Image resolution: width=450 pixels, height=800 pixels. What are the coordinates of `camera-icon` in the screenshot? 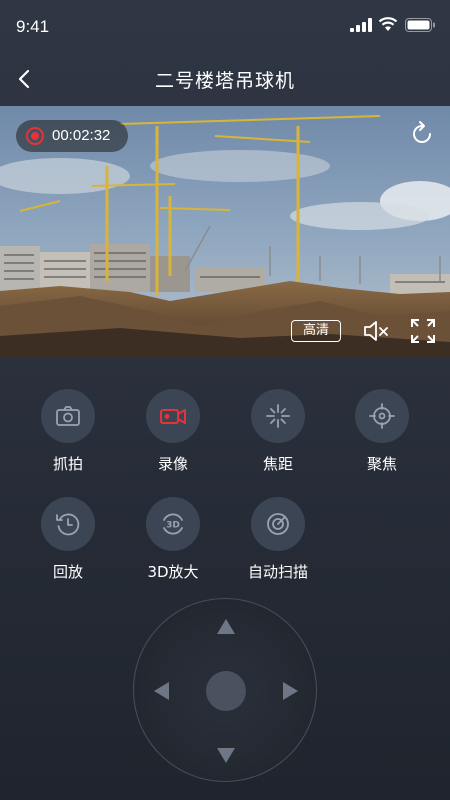 It's located at (68, 416).